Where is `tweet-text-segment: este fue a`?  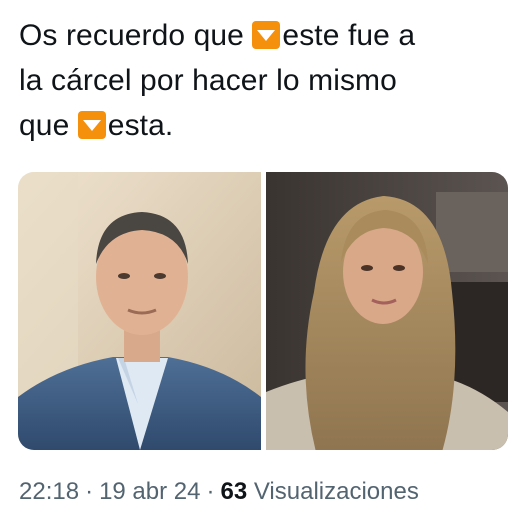 tweet-text-segment: este fue a is located at coordinates (349, 35).